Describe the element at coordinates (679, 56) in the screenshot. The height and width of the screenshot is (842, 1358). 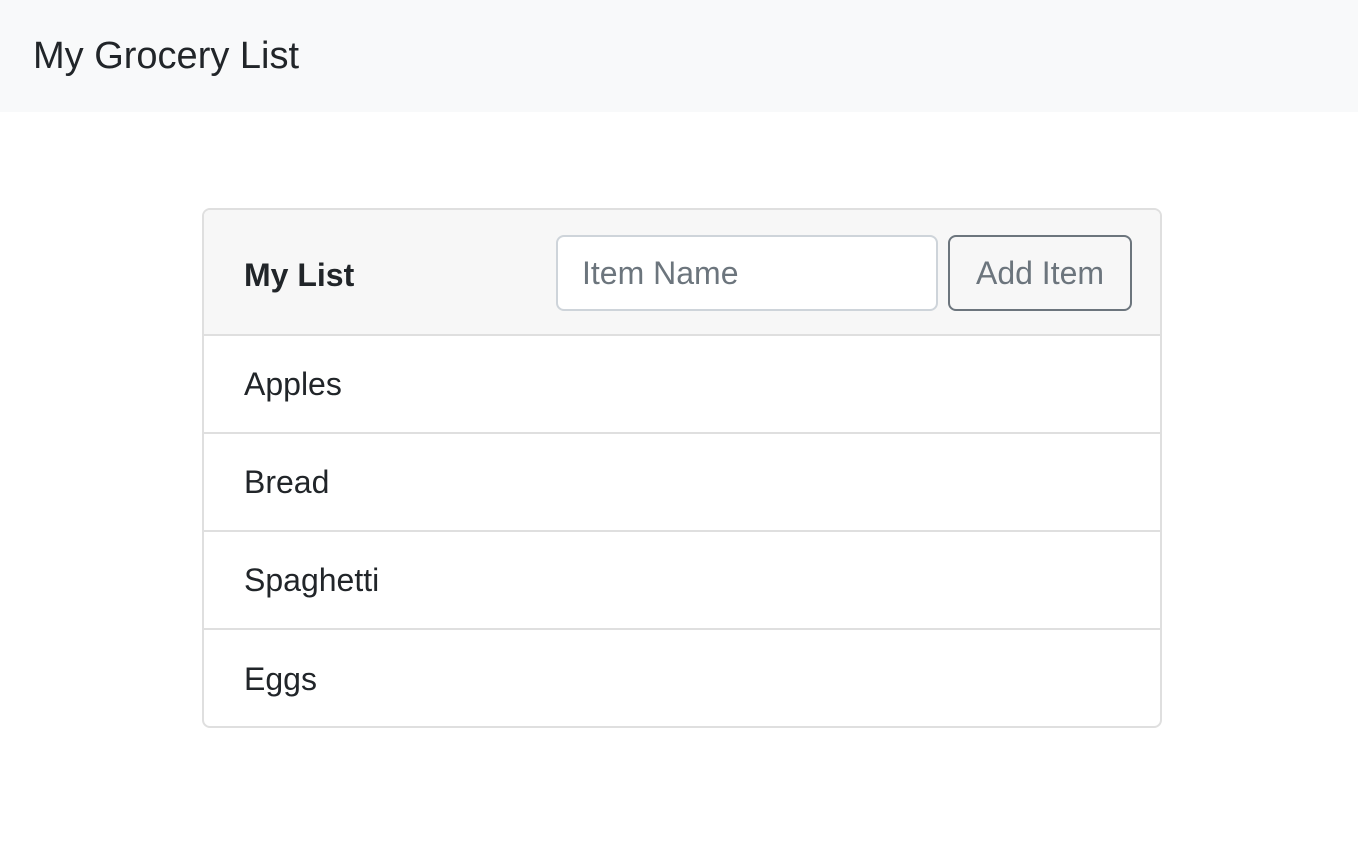
I see `navbar: My Grocery List` at that location.